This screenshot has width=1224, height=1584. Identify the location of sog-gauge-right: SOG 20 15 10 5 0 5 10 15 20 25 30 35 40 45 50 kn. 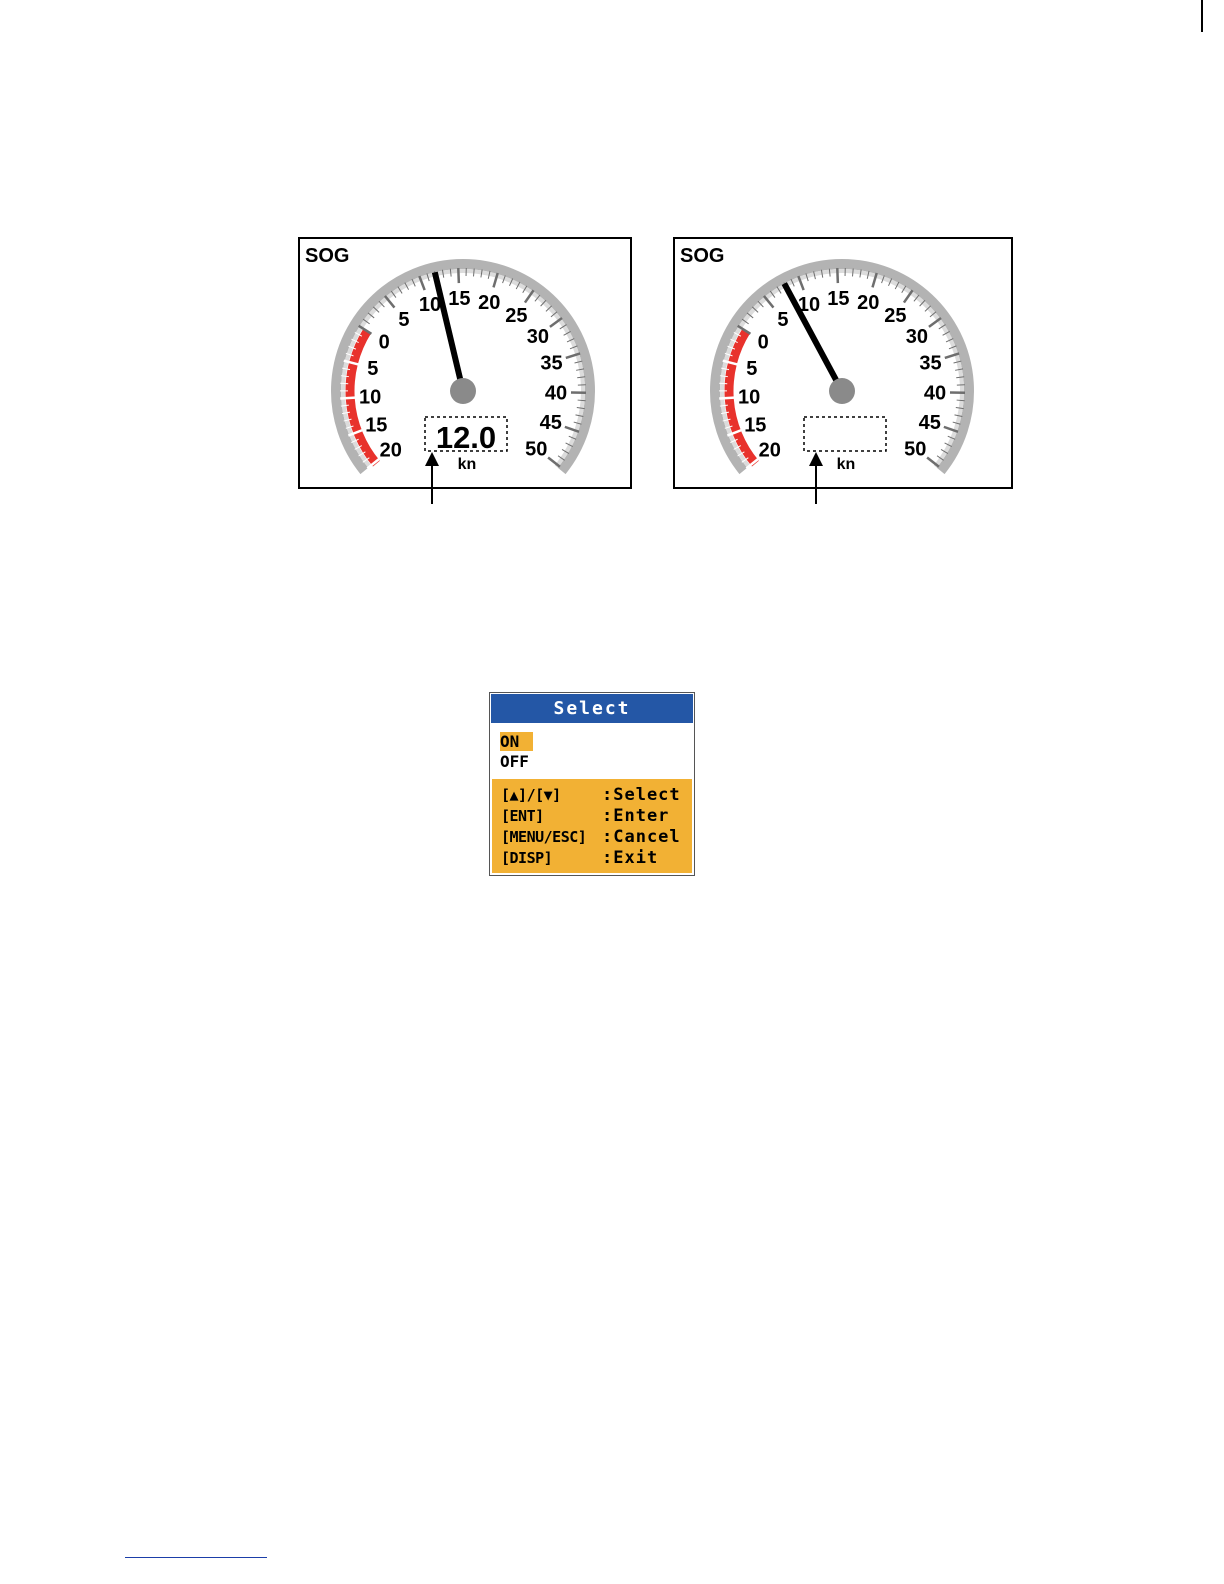
(843, 363).